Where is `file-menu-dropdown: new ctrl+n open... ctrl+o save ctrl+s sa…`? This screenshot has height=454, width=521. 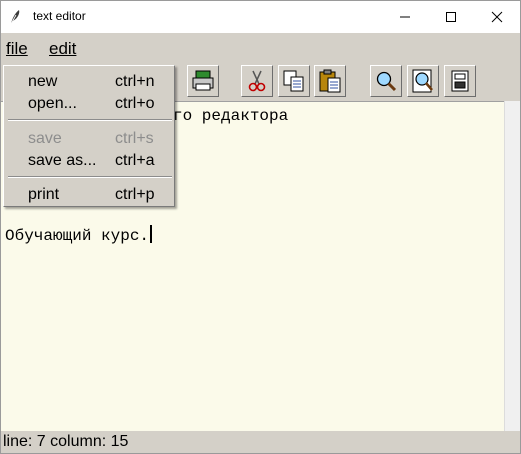
file-menu-dropdown: new ctrl+n open... ctrl+o save ctrl+s sa… is located at coordinates (89, 136).